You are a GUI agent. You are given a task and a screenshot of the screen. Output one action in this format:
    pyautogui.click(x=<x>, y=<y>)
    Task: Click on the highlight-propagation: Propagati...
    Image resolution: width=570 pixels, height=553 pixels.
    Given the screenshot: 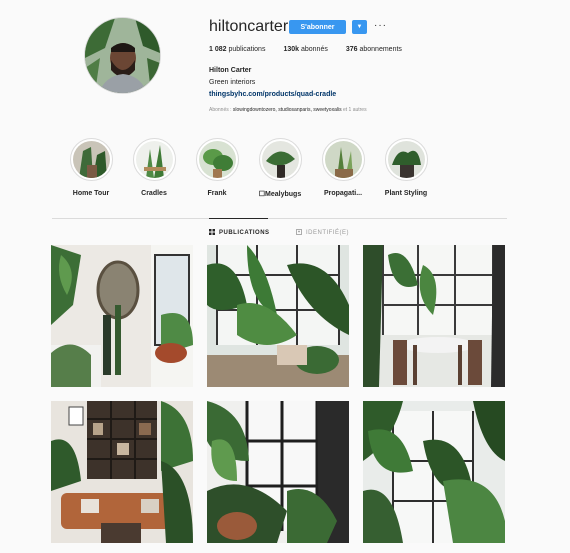 What is the action you would take?
    pyautogui.click(x=343, y=167)
    